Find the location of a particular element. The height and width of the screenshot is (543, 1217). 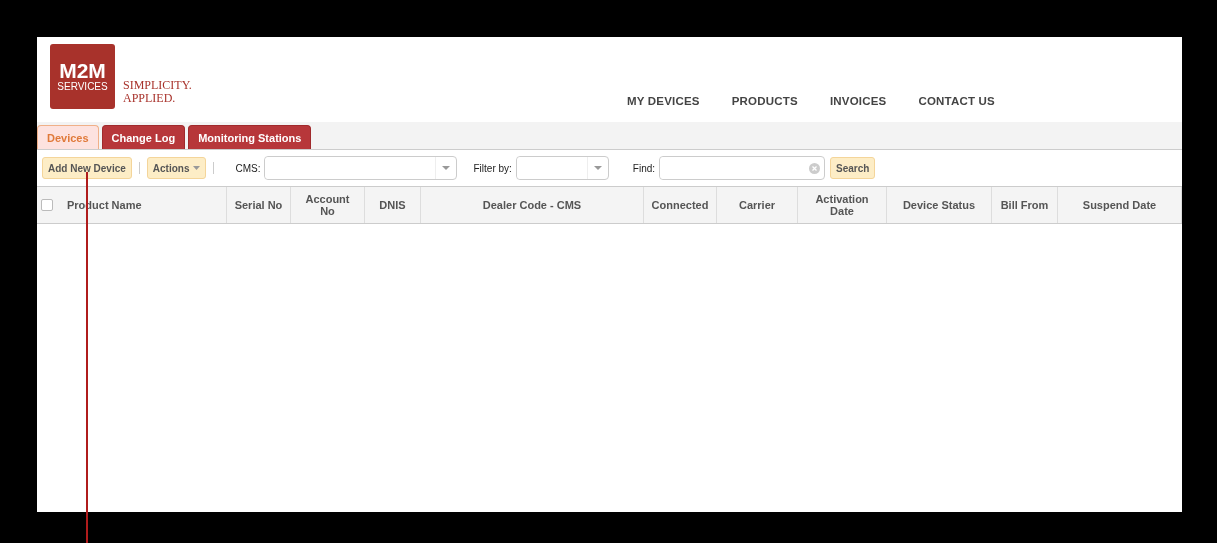

filter-dropdown is located at coordinates (562, 168).